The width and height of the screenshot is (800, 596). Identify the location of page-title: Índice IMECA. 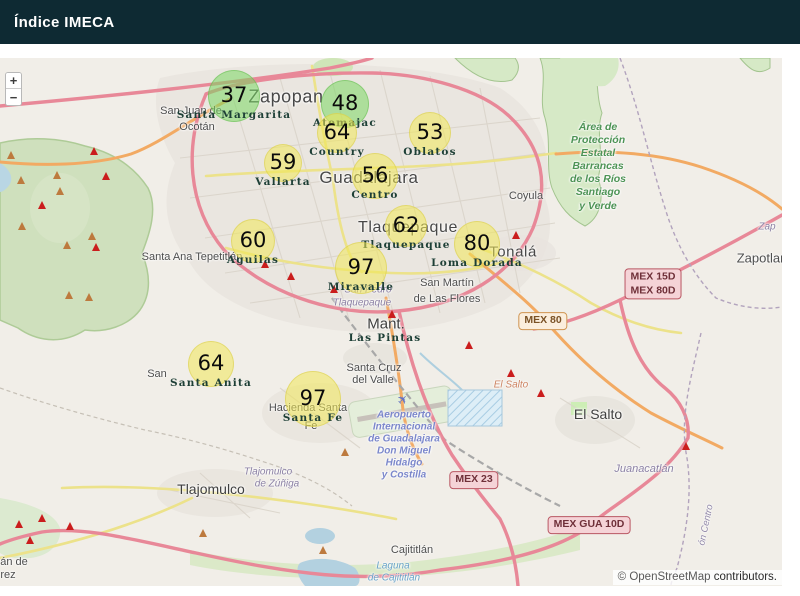
(64, 22).